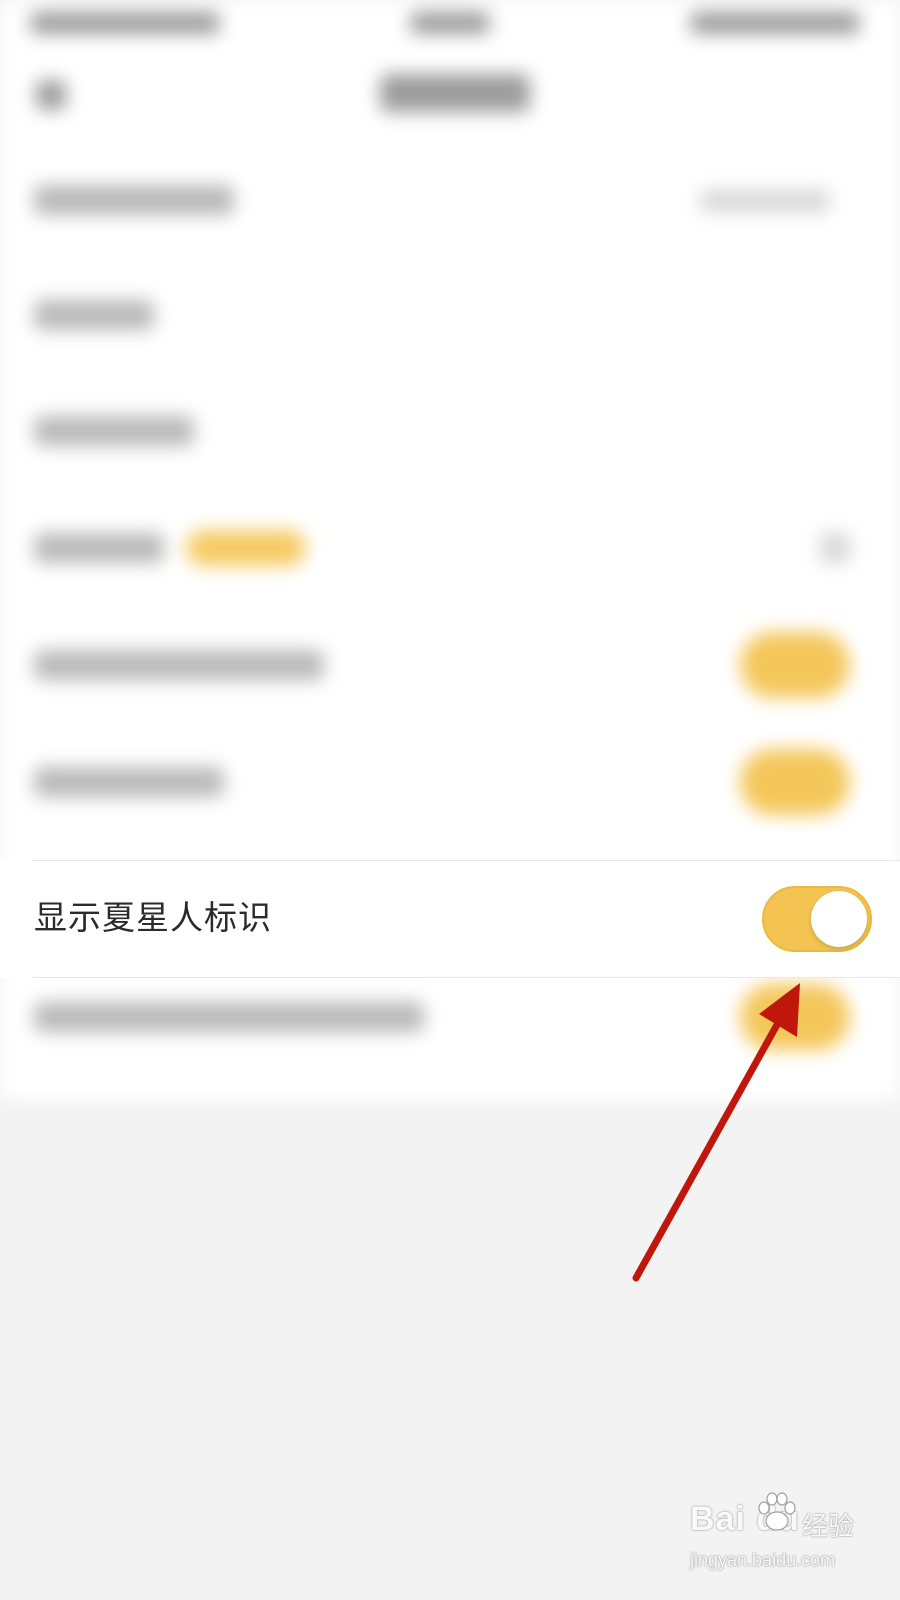  I want to click on status-bar-blurred, so click(125, 23).